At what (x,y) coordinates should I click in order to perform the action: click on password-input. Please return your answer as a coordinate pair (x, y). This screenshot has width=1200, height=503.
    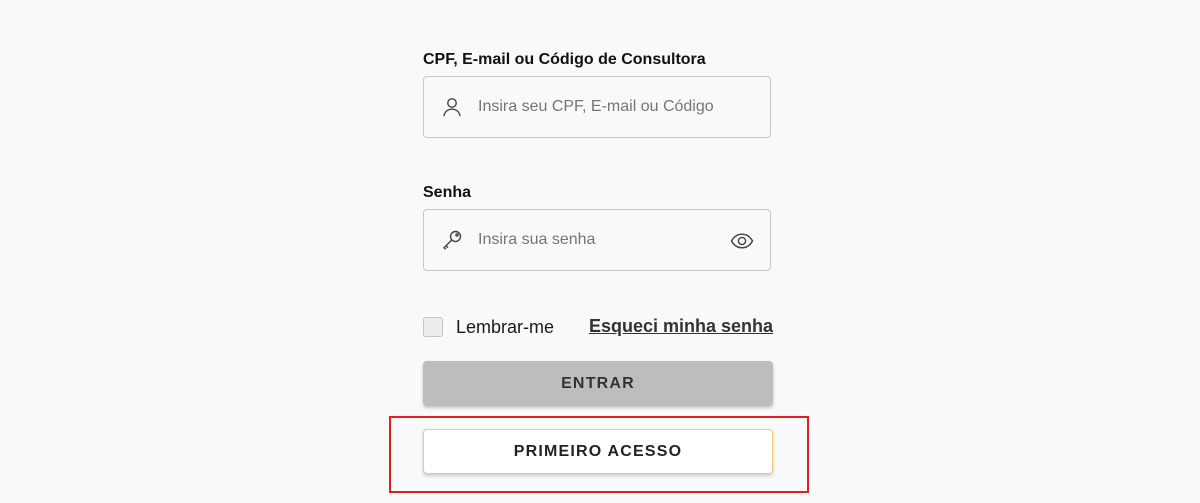
    Looking at the image, I should click on (598, 240).